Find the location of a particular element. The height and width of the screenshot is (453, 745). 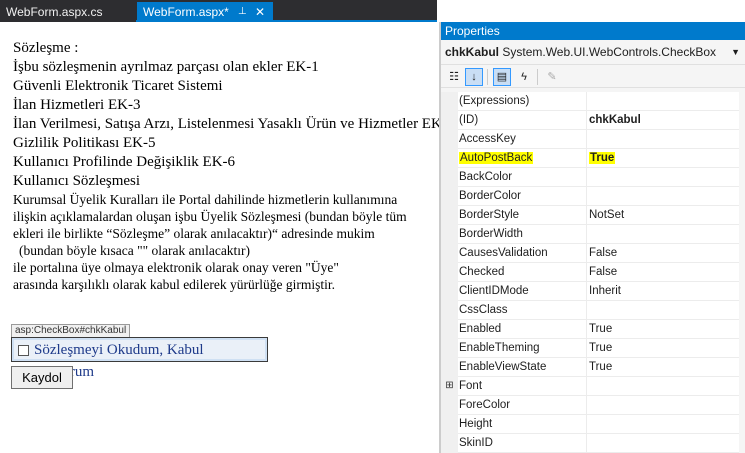

text-line: Güvenli Elektronik Ticaret Sistemi is located at coordinates (118, 86).